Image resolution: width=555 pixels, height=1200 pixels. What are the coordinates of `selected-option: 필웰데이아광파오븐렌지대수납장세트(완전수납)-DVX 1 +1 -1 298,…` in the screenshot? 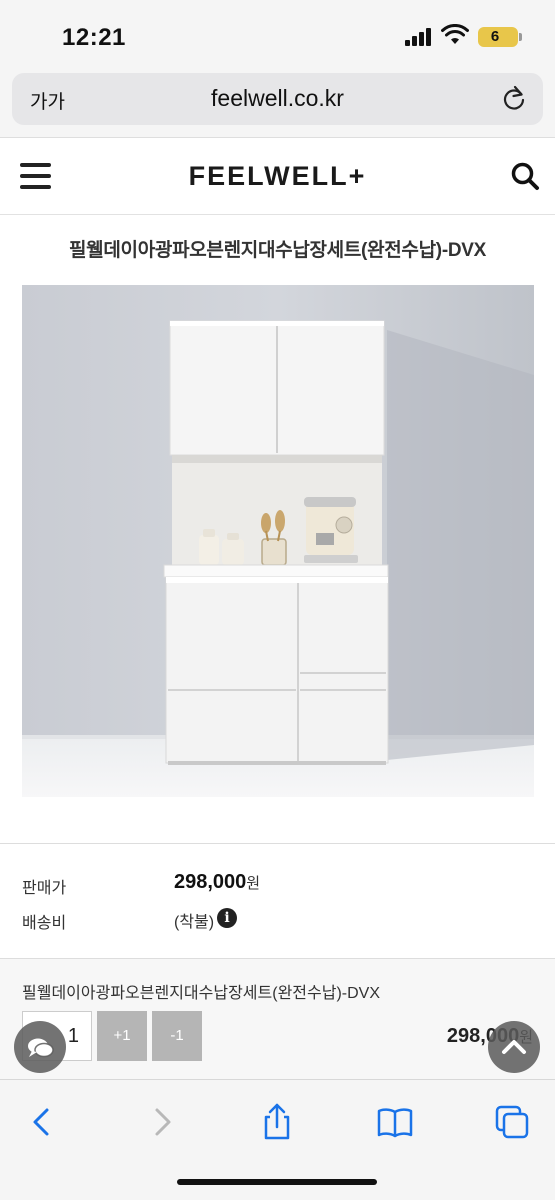 It's located at (277, 1019).